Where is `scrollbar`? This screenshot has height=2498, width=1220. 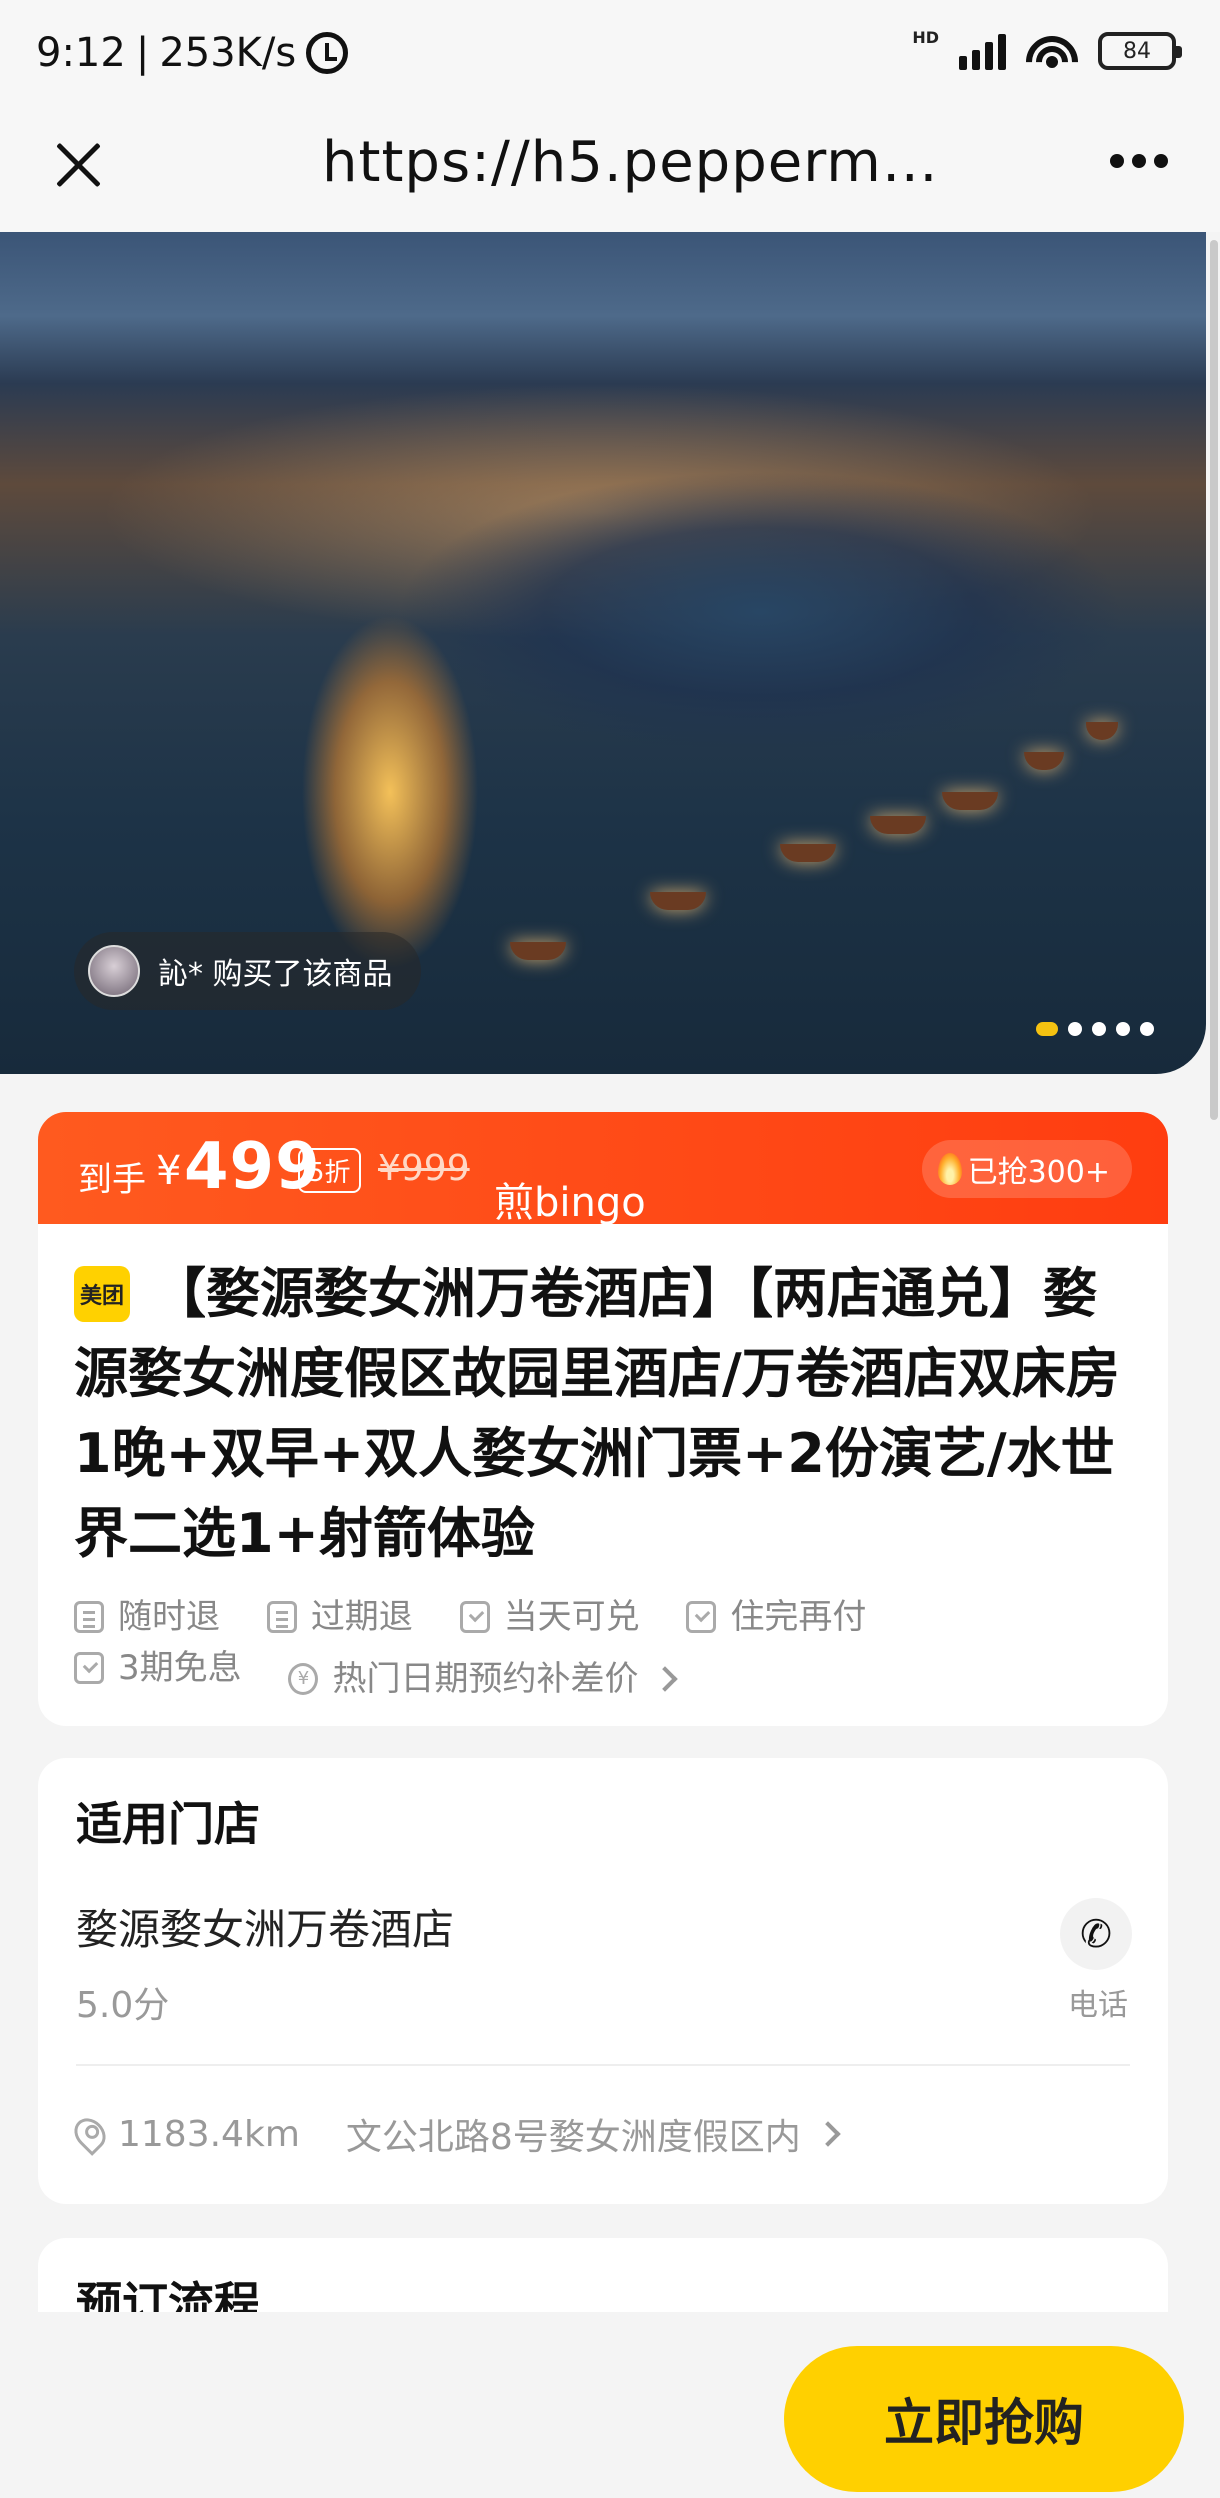 scrollbar is located at coordinates (1214, 680).